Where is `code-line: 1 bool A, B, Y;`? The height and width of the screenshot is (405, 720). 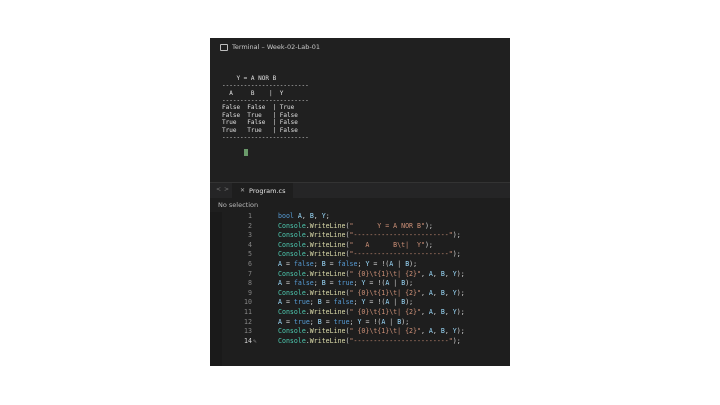 code-line: 1 bool A, B, Y; is located at coordinates (366, 217).